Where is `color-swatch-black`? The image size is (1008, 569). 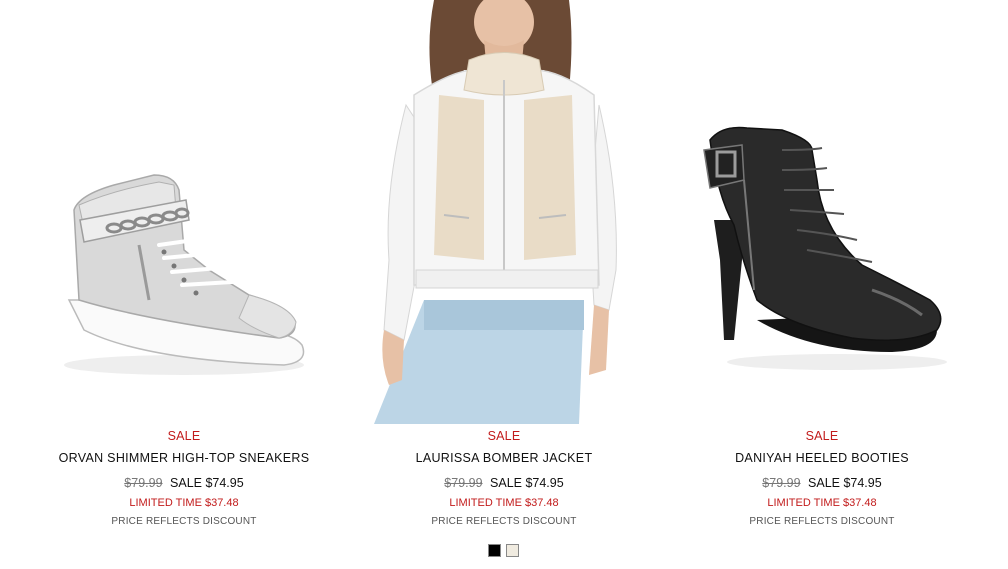 color-swatch-black is located at coordinates (494, 550).